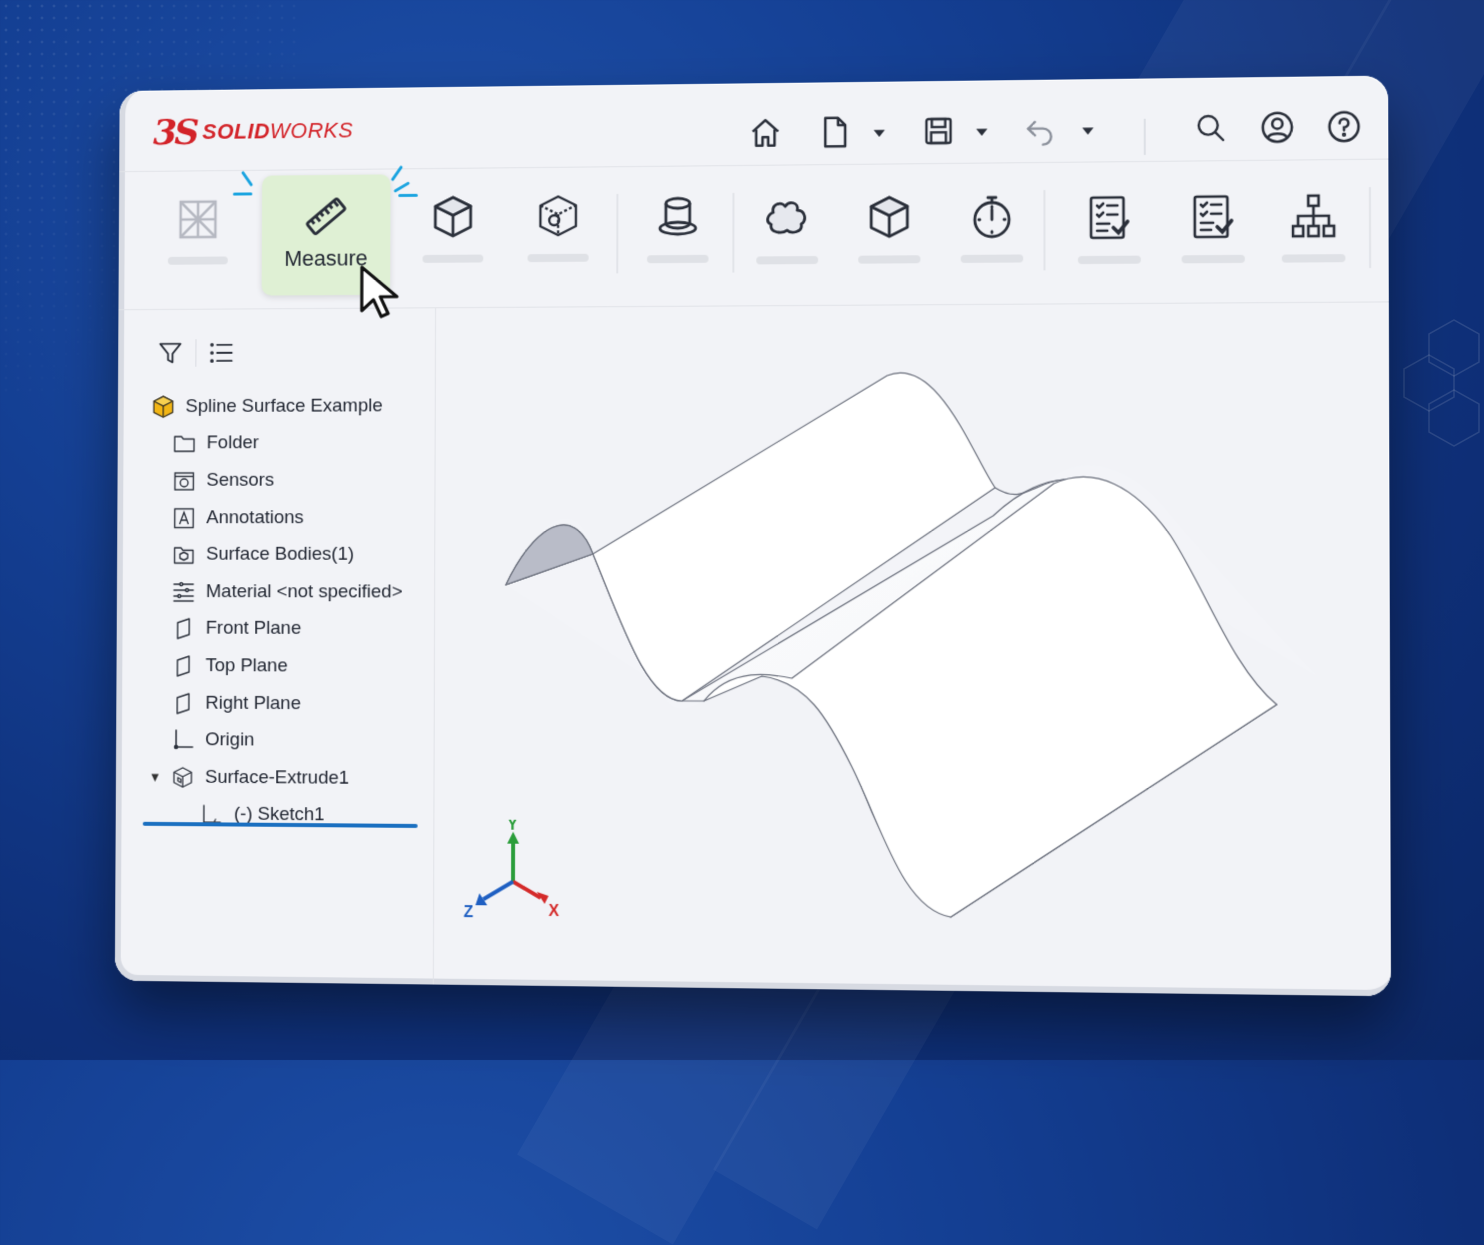 The height and width of the screenshot is (1245, 1484). What do you see at coordinates (183, 555) in the screenshot?
I see `surface-bodies-icon` at bounding box center [183, 555].